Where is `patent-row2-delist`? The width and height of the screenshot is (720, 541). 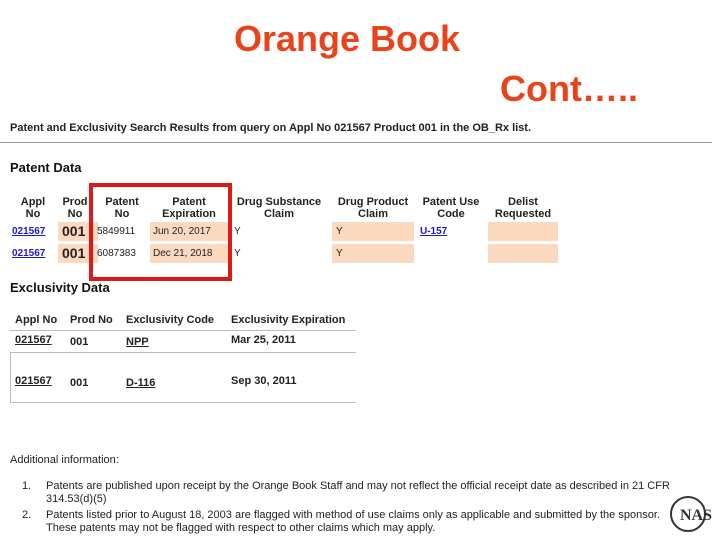
patent-row2-delist is located at coordinates (523, 253).